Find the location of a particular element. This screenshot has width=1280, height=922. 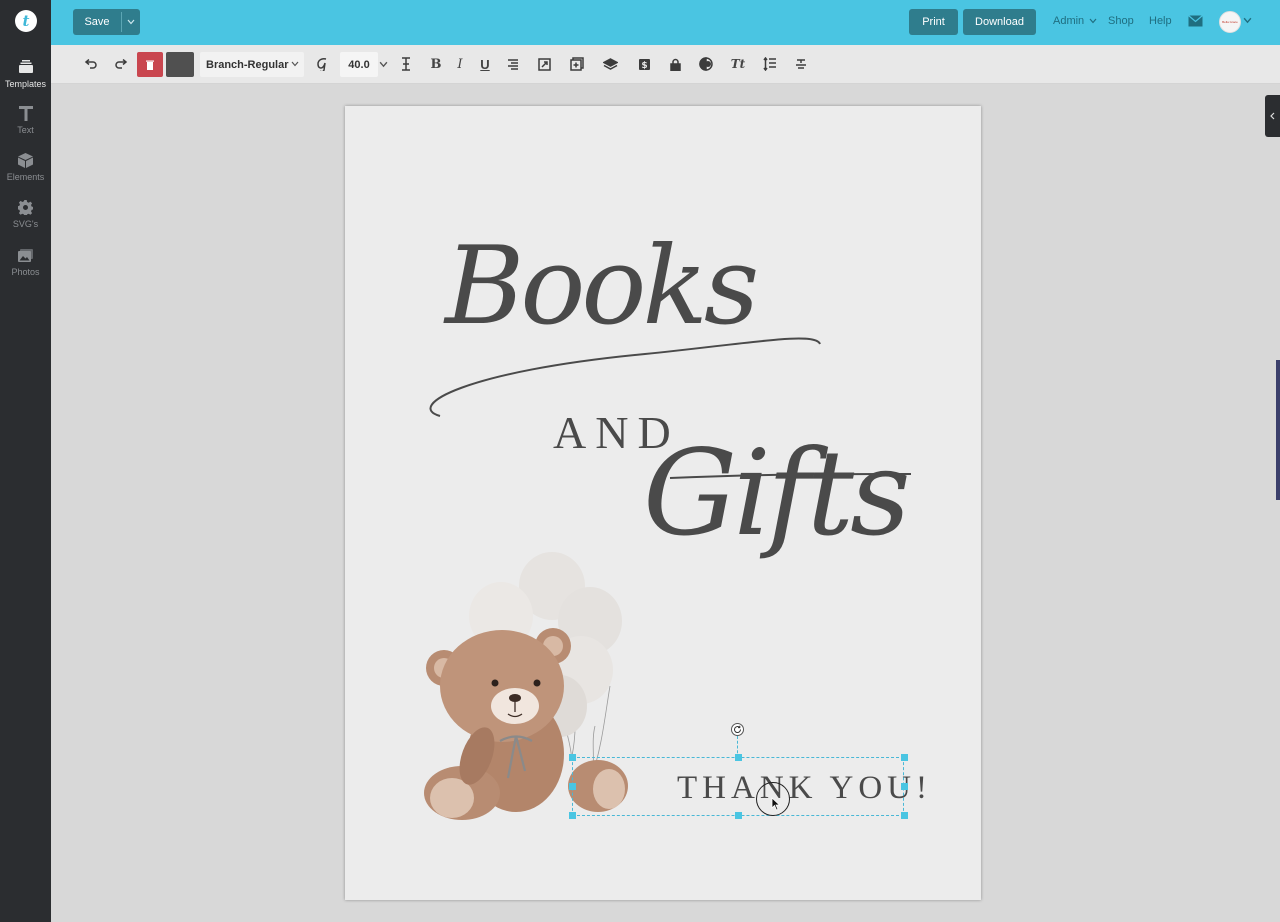

rotate-handle is located at coordinates (737, 729).